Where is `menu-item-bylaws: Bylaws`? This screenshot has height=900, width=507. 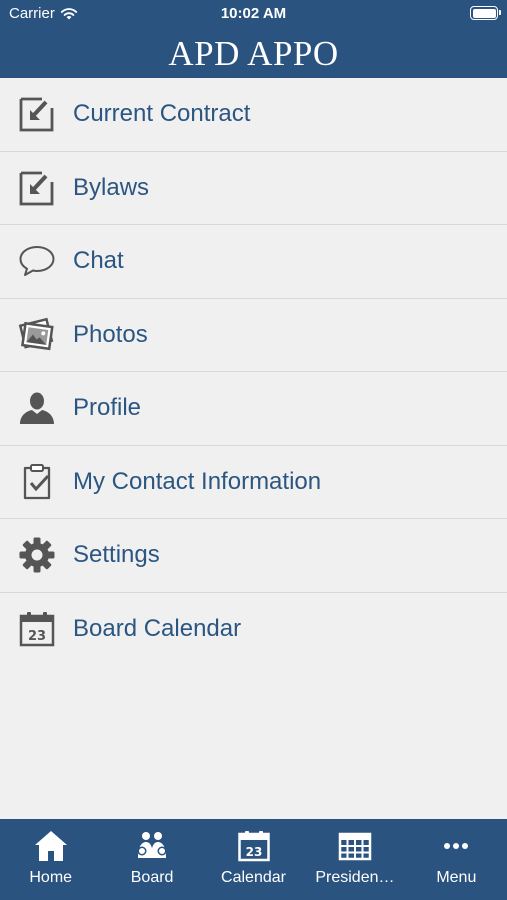
menu-item-bylaws: Bylaws is located at coordinates (253, 188).